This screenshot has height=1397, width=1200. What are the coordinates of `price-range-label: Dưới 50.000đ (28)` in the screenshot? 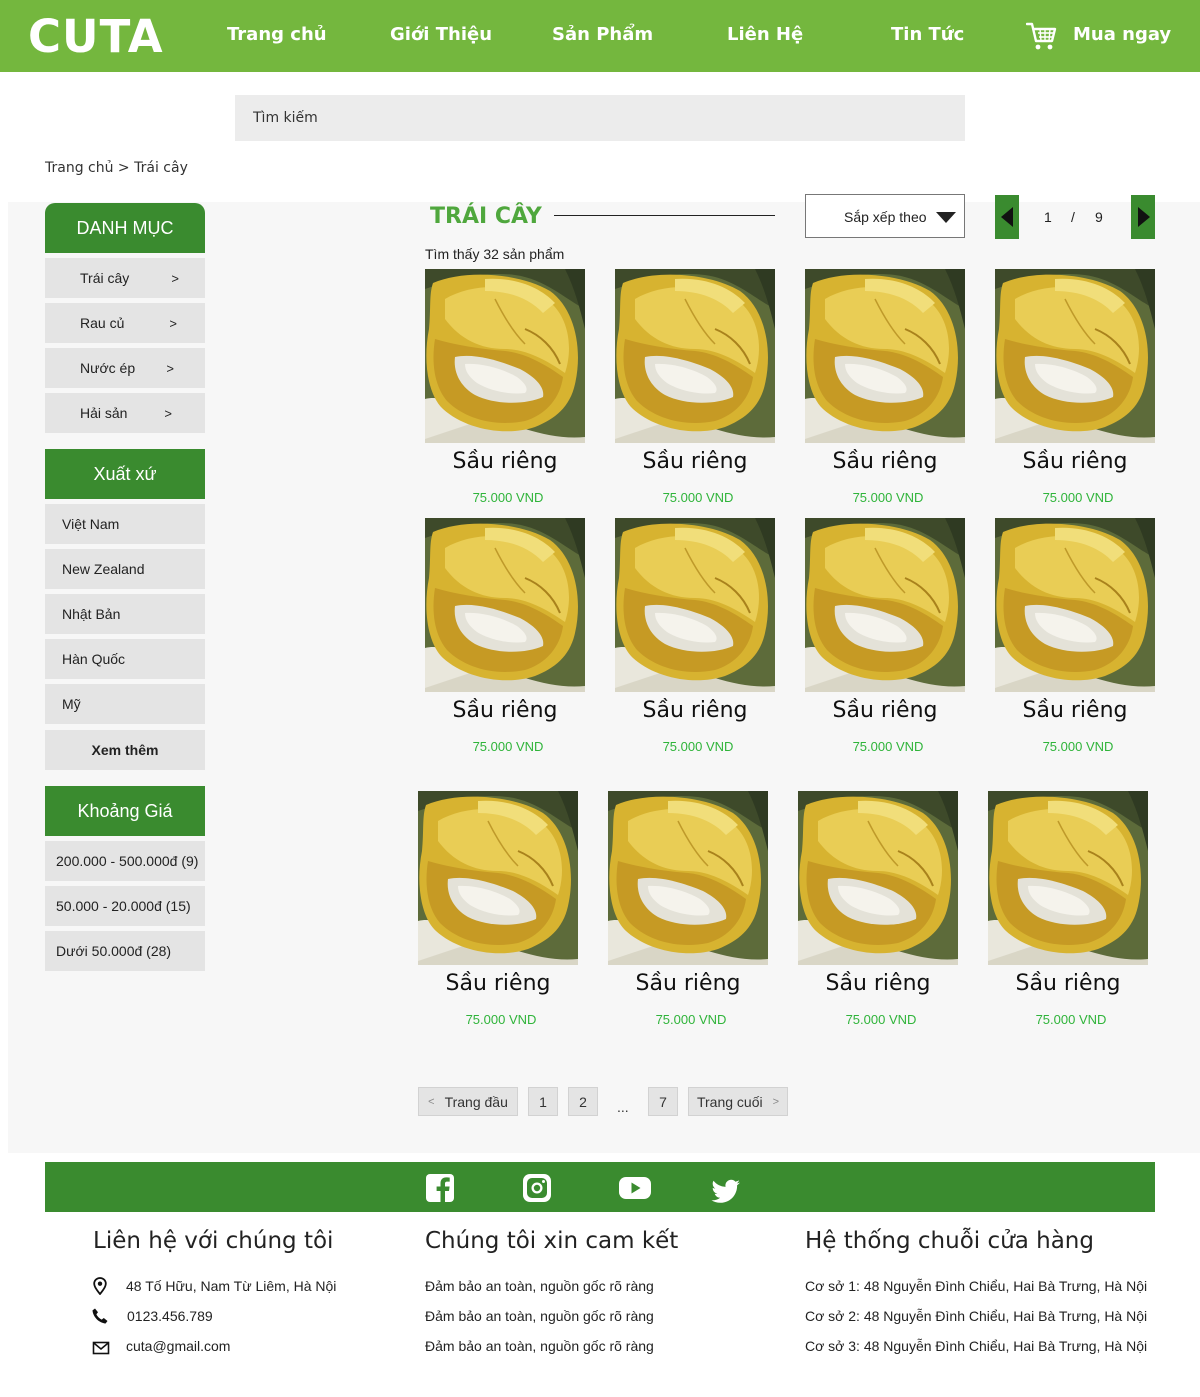 It's located at (114, 951).